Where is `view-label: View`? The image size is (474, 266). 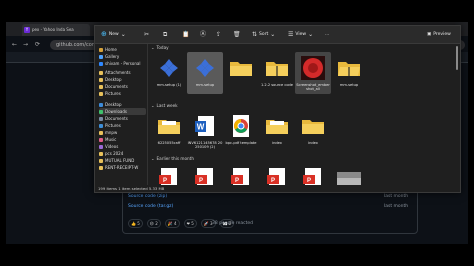
view-label: View is located at coordinates (301, 34).